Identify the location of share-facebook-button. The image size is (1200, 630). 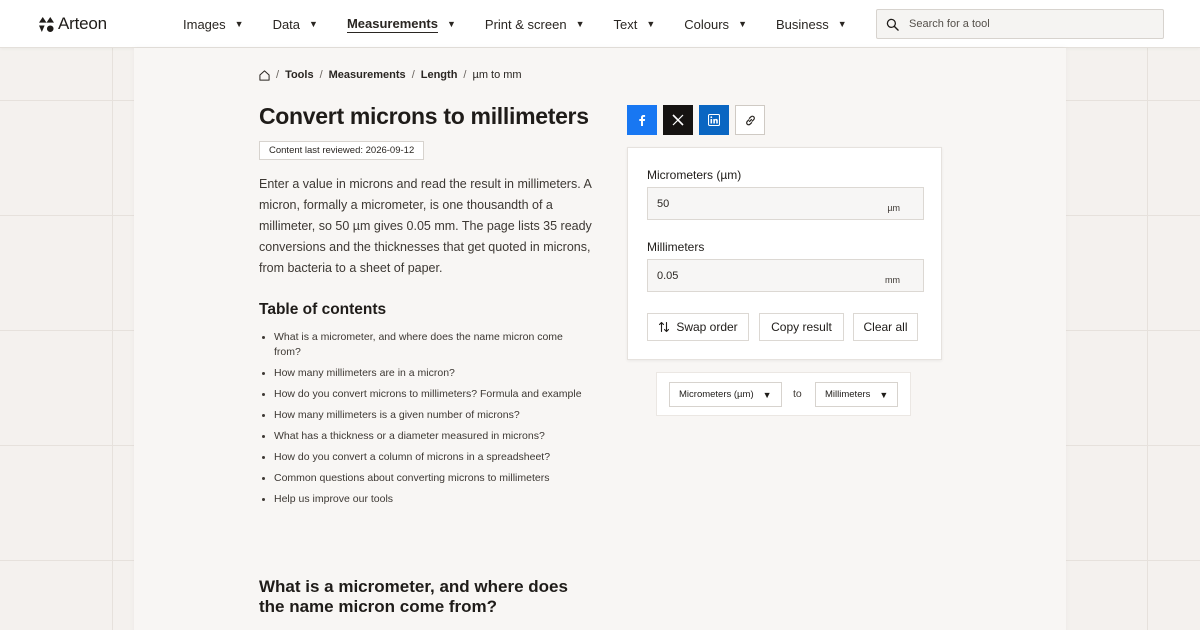
(642, 120).